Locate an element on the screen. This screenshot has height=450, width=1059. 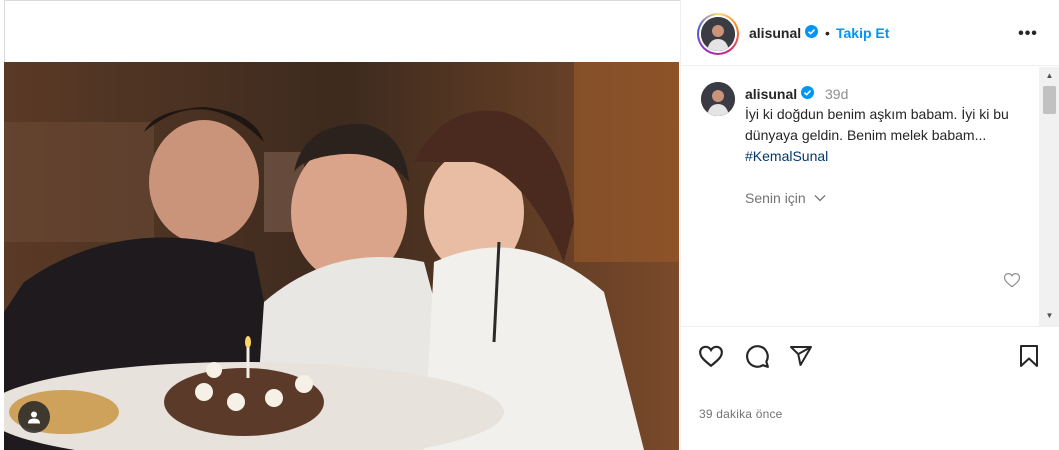
translation-toggle: Senin için is located at coordinates (785, 198).